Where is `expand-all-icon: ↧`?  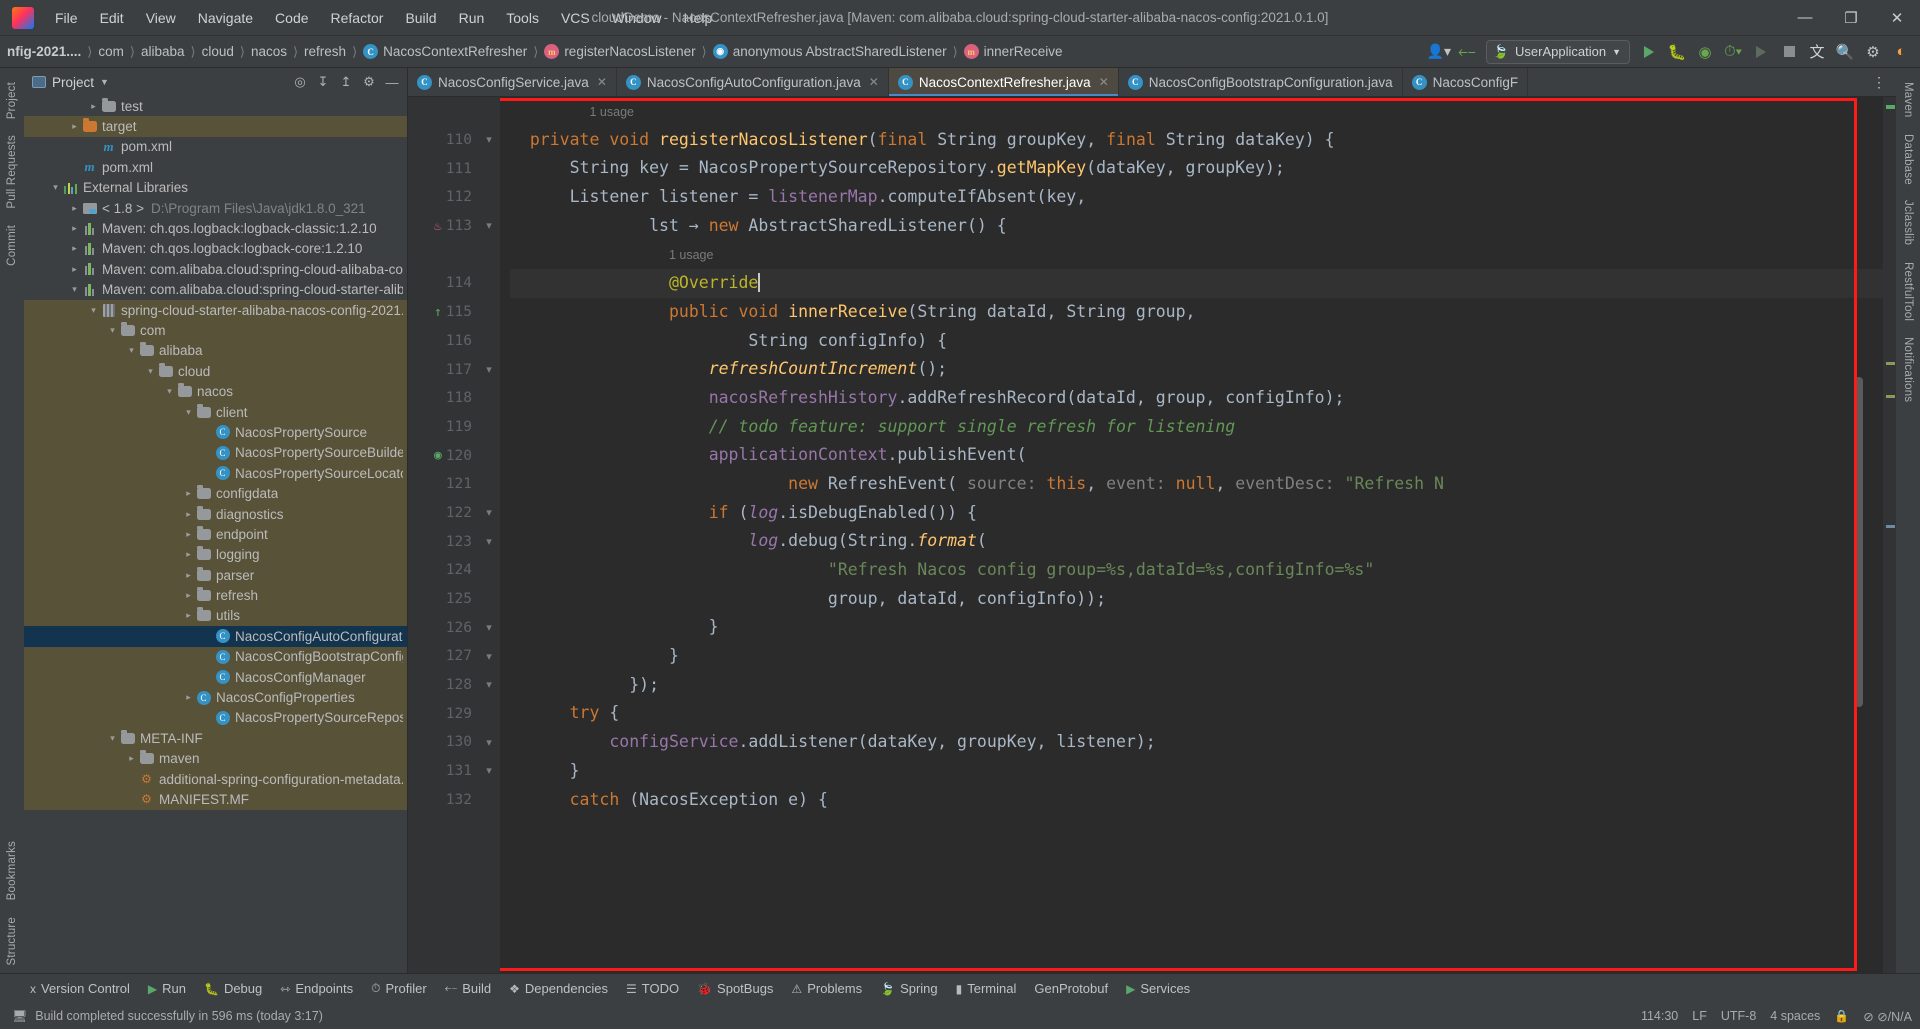
expand-all-icon: ↧ is located at coordinates (323, 82).